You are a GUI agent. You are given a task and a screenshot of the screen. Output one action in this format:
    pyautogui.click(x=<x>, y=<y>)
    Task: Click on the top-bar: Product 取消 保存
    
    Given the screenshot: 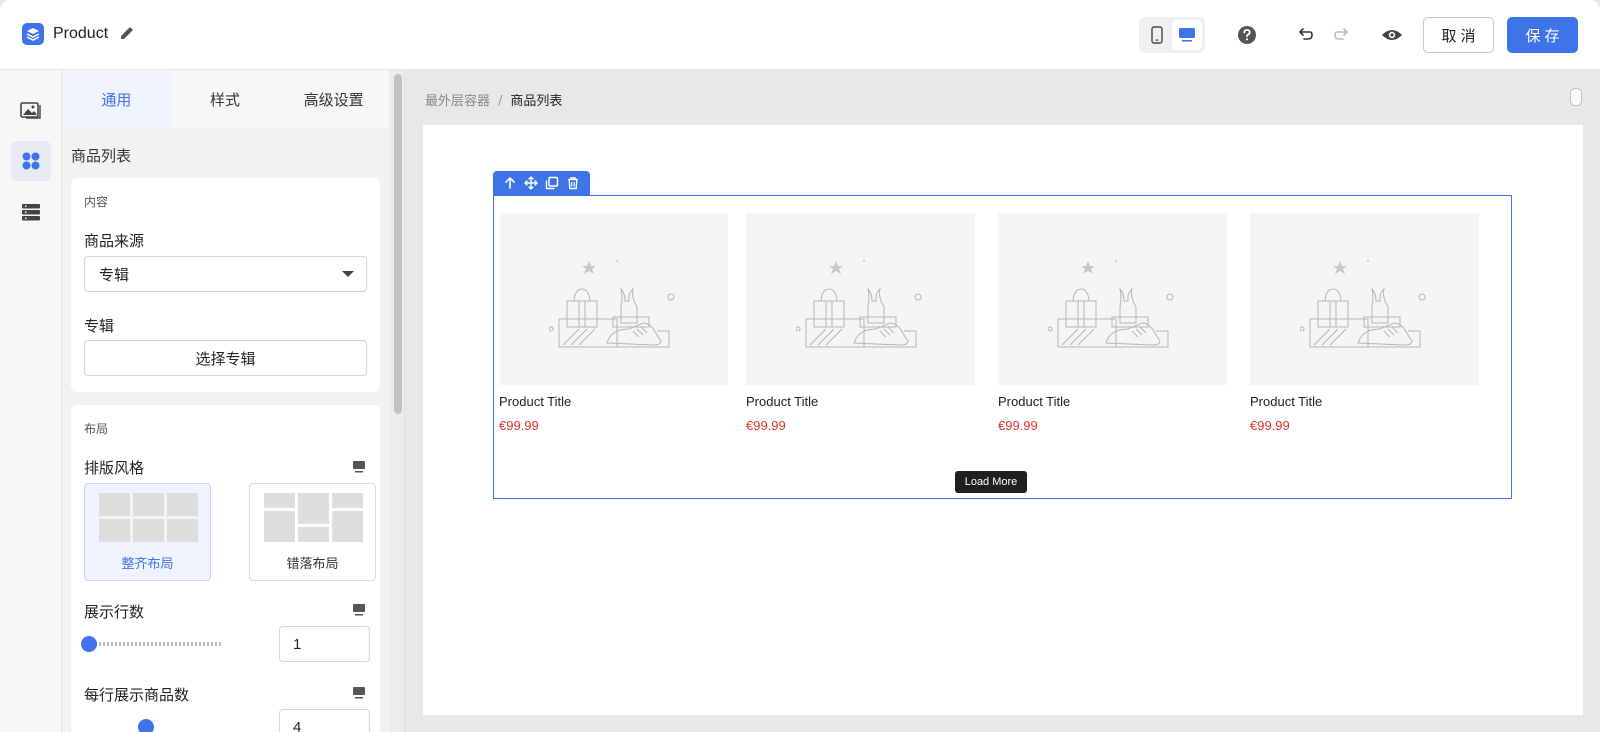 What is the action you would take?
    pyautogui.click(x=800, y=35)
    